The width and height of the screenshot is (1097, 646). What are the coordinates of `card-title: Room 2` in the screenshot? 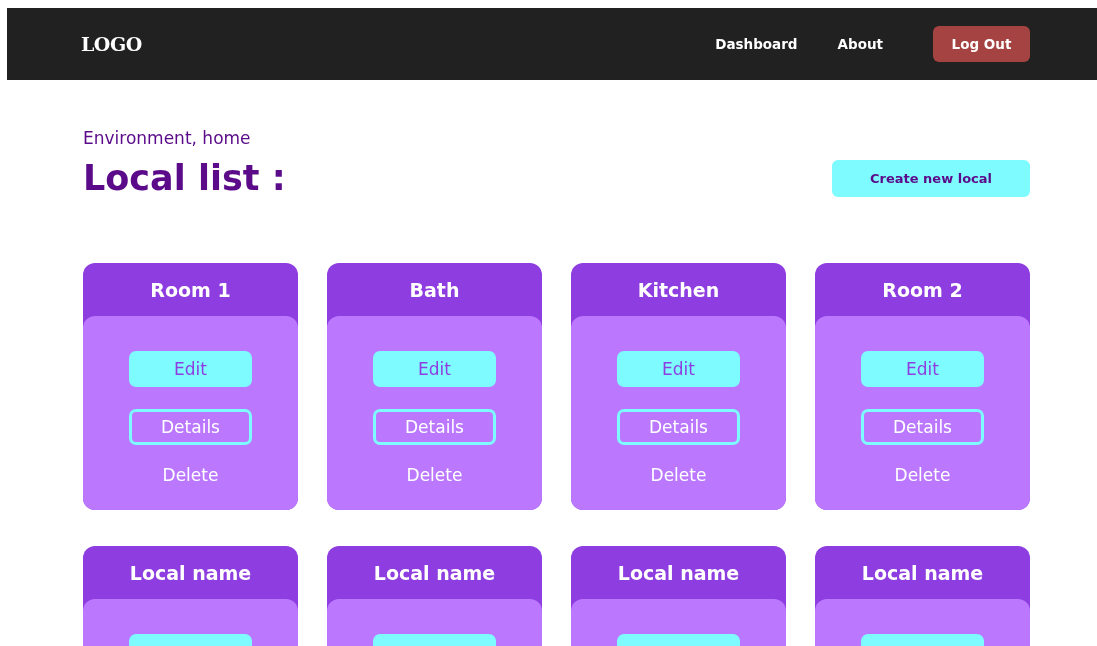 It's located at (922, 290).